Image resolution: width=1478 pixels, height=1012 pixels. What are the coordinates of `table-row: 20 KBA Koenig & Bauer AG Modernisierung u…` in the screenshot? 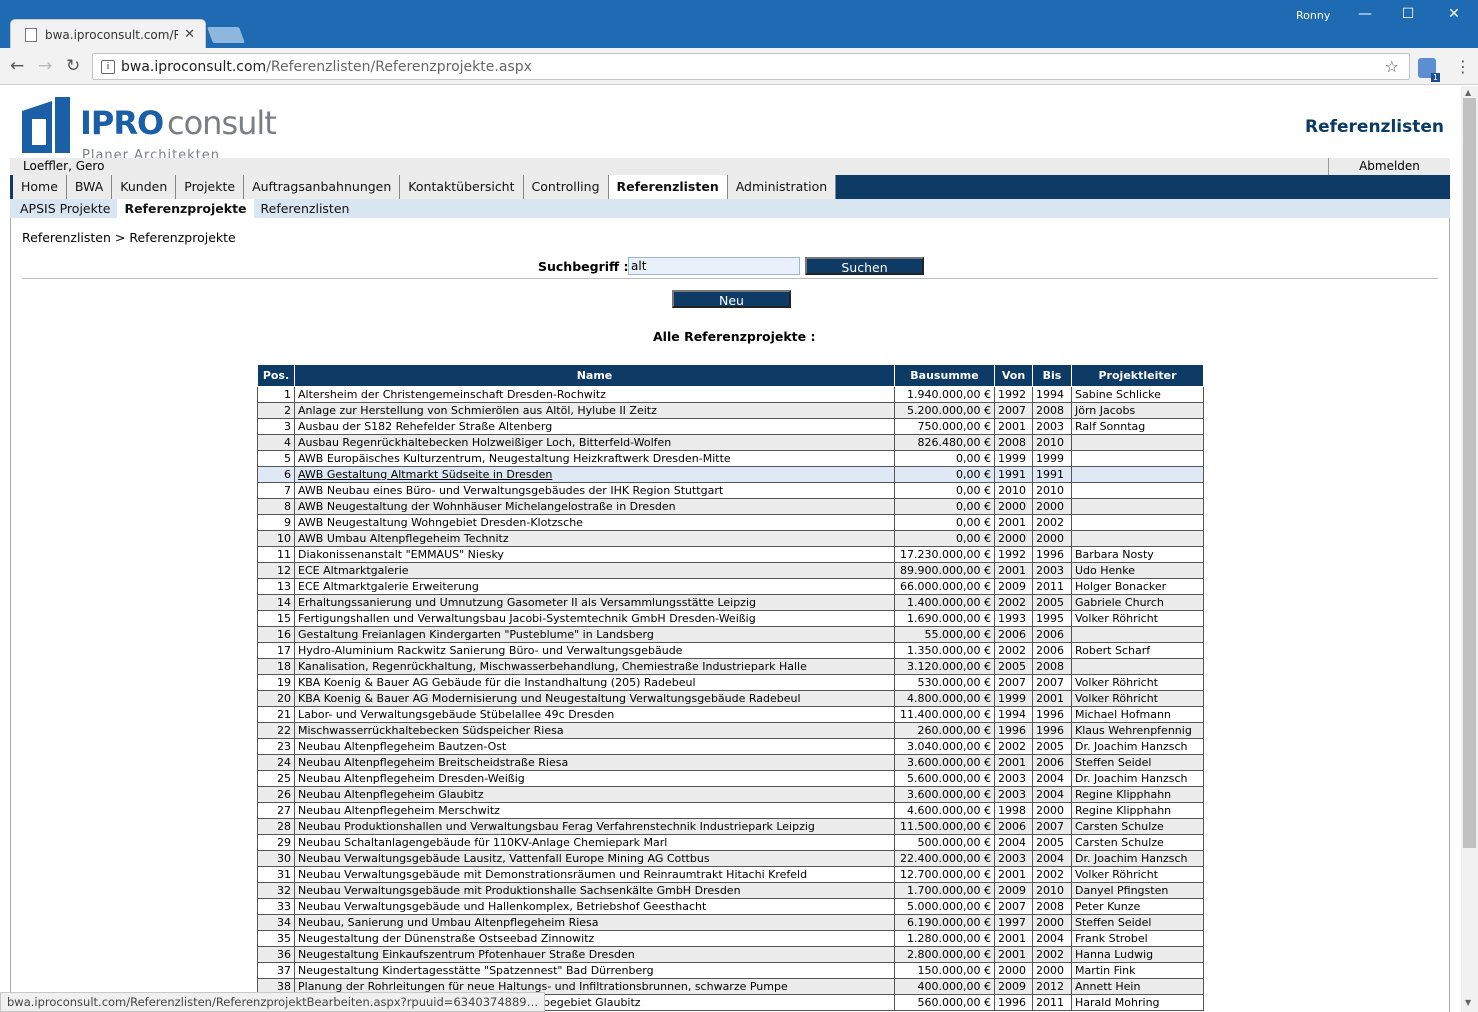 It's located at (730, 698).